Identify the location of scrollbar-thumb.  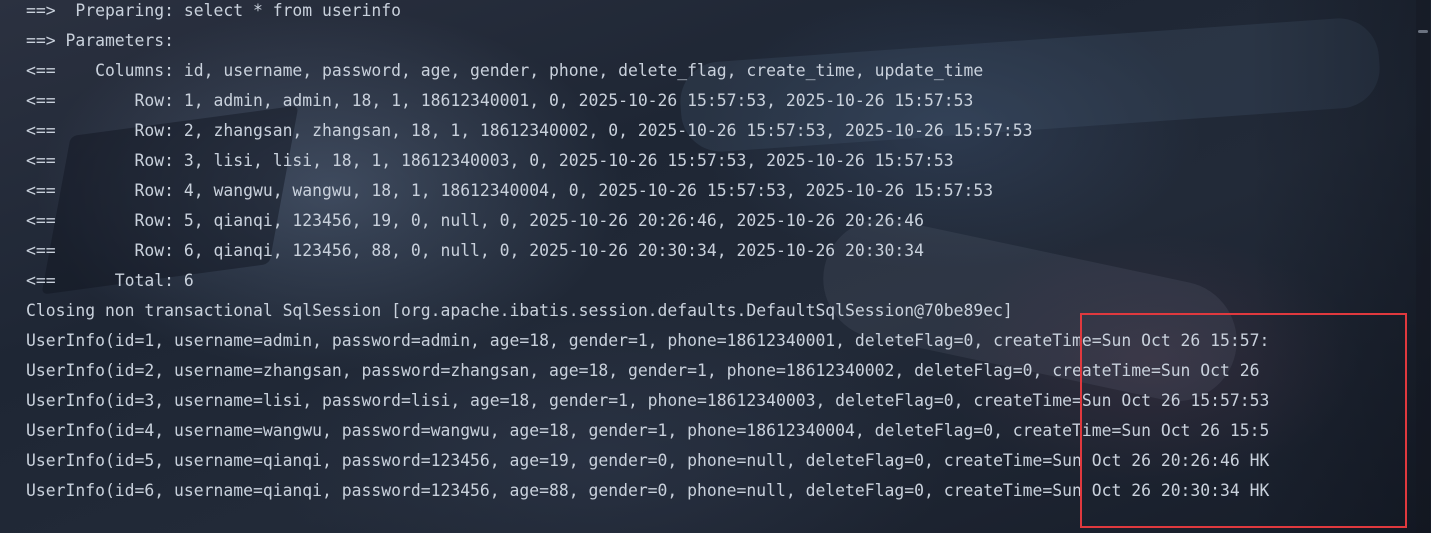
(1423, 31).